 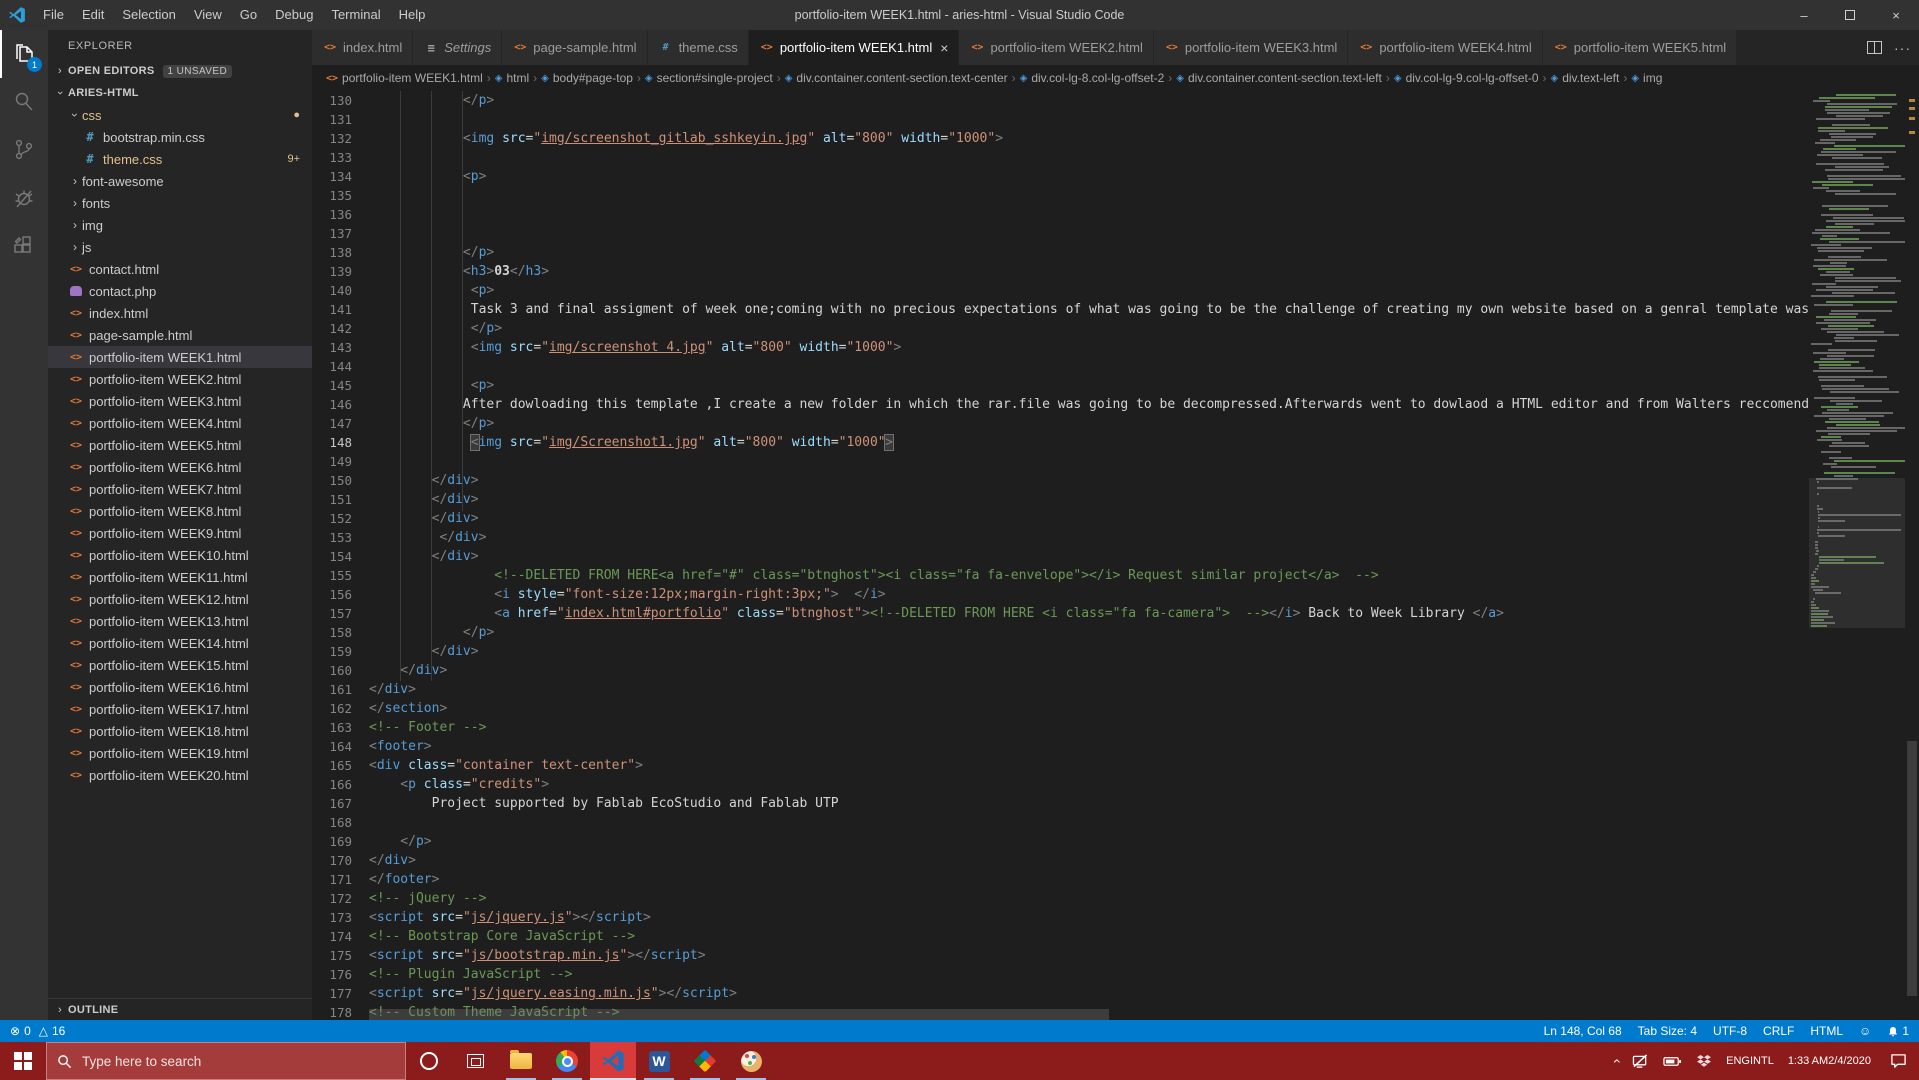 What do you see at coordinates (1704, 1061) in the screenshot?
I see `dropbox-status` at bounding box center [1704, 1061].